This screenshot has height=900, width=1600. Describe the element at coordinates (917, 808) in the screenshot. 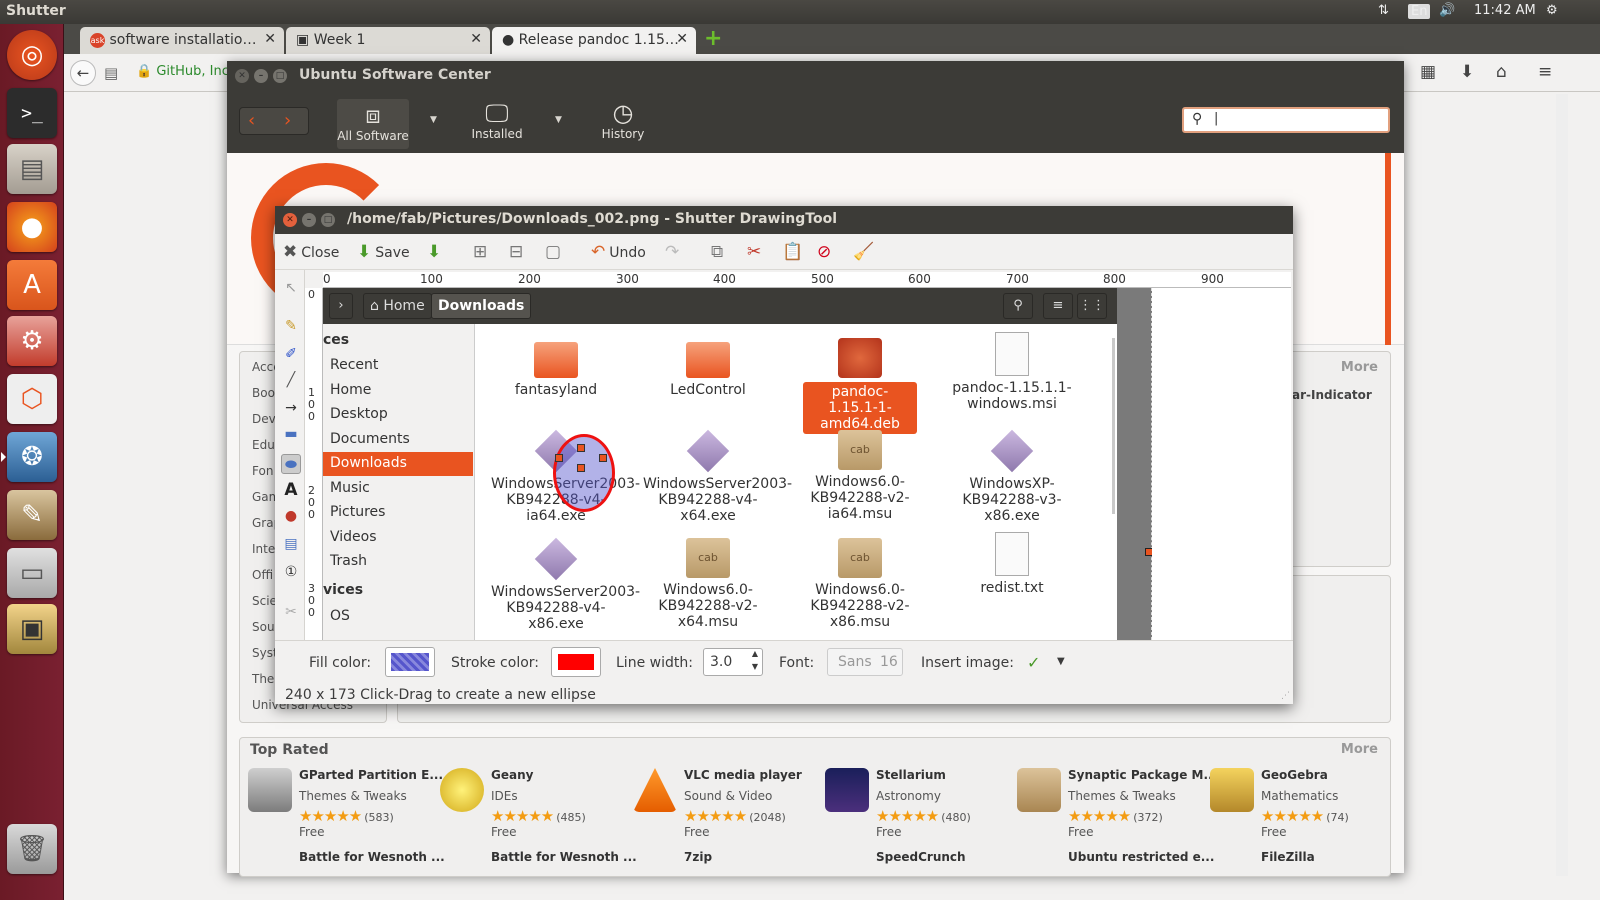

I see `app-card-stellarium: Stellarium Astronomy ★★★★★ (480) Free` at that location.